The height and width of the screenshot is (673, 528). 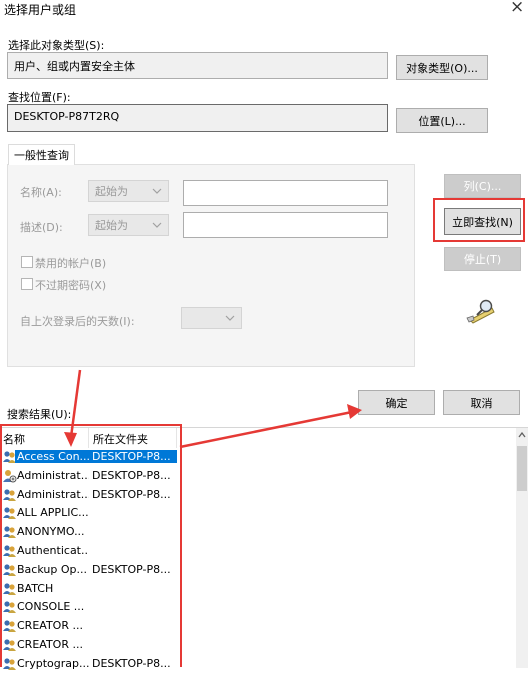 What do you see at coordinates (522, 468) in the screenshot?
I see `scrollbar-thumb` at bounding box center [522, 468].